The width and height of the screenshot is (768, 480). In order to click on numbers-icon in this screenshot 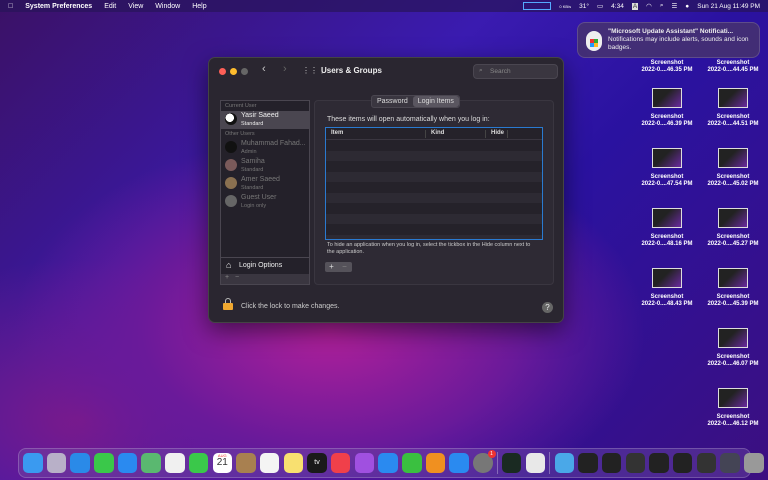, I will do `click(412, 463)`.